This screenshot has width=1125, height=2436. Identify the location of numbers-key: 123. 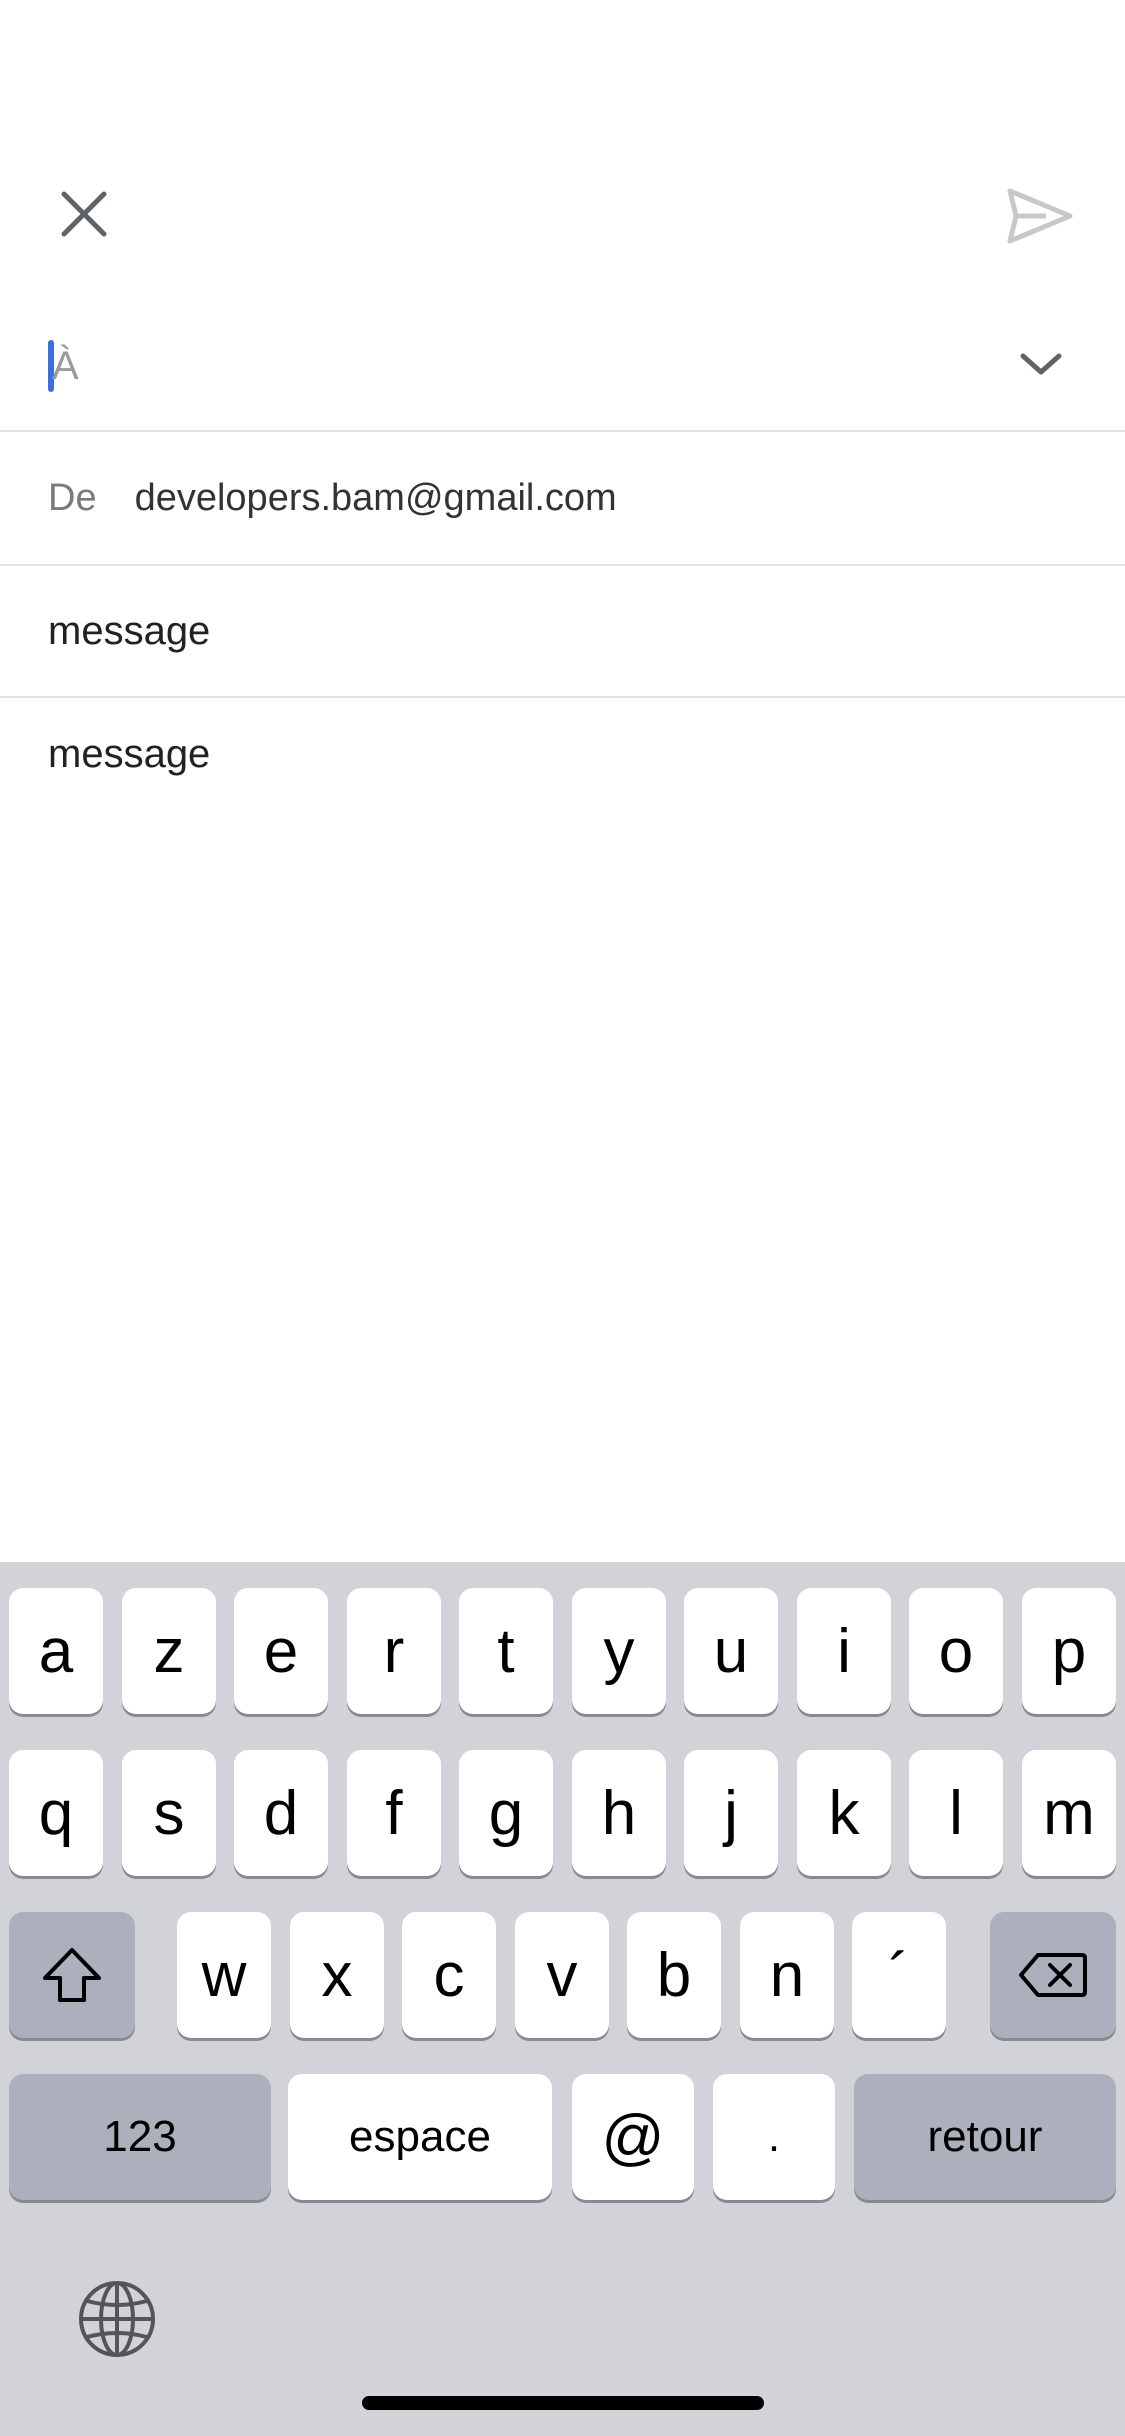
(140, 2137).